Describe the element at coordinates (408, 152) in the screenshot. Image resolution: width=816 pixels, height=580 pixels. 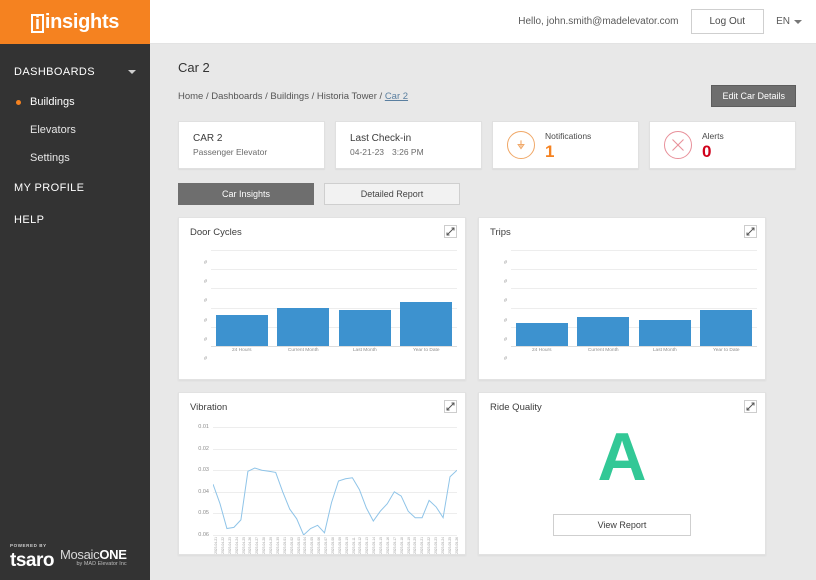
I see `last-checkin-time: 3:26 PM` at that location.